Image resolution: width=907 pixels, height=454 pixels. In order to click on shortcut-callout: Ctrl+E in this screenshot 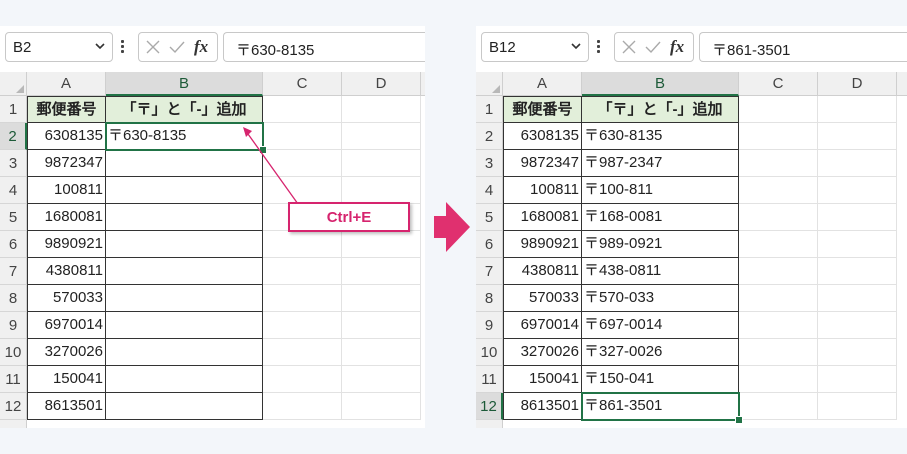, I will do `click(349, 217)`.